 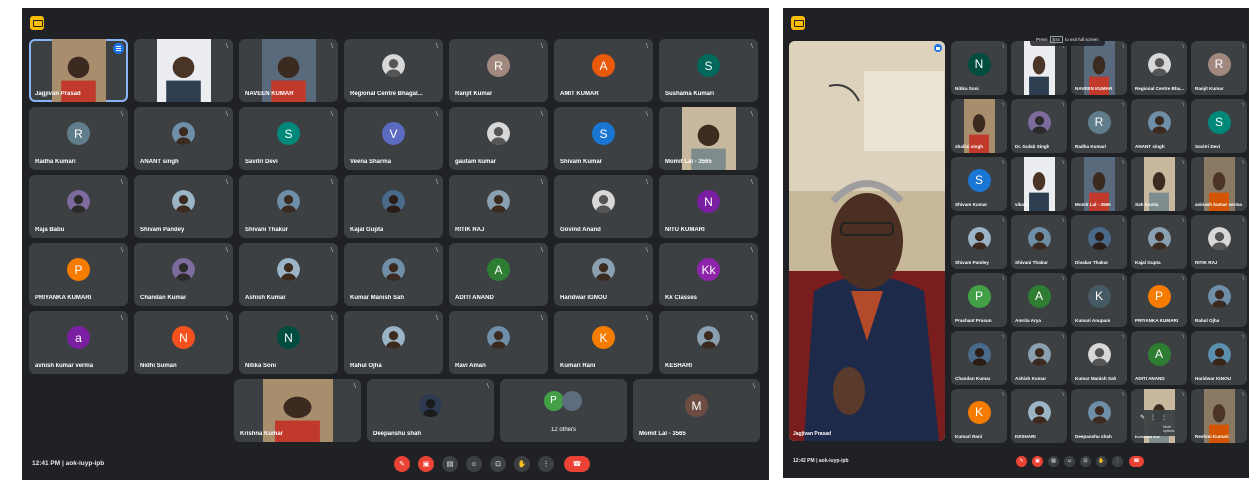 What do you see at coordinates (78, 269) in the screenshot?
I see `avatar-initial: P` at bounding box center [78, 269].